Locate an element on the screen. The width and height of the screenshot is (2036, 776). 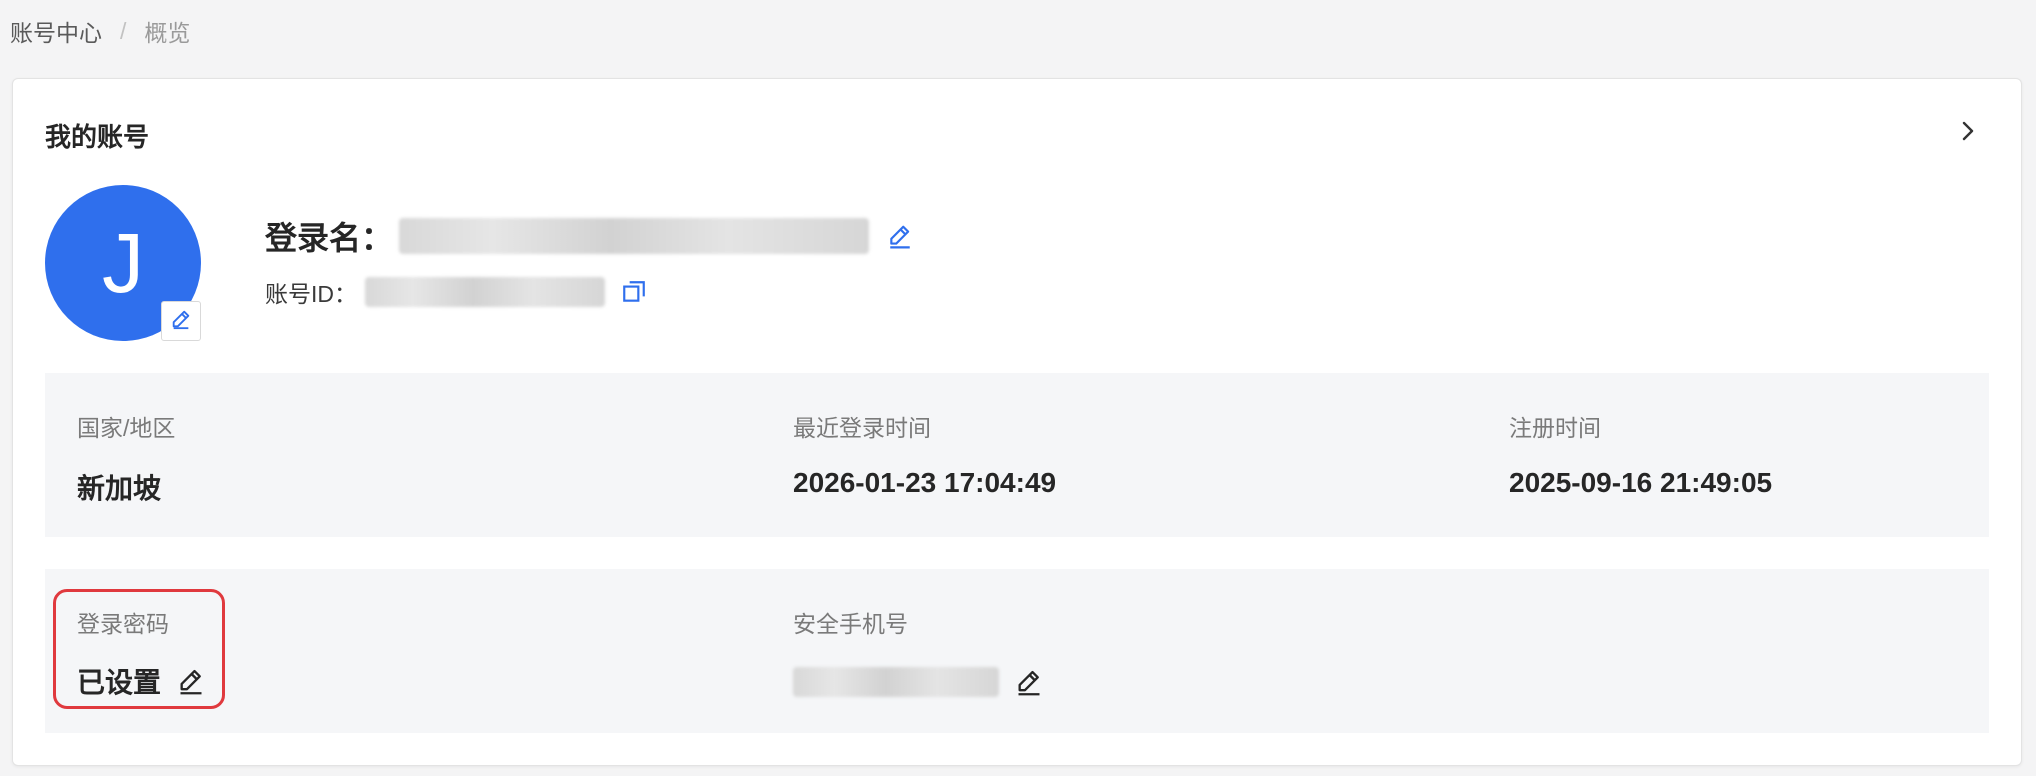
pencil-icon is located at coordinates (181, 321).